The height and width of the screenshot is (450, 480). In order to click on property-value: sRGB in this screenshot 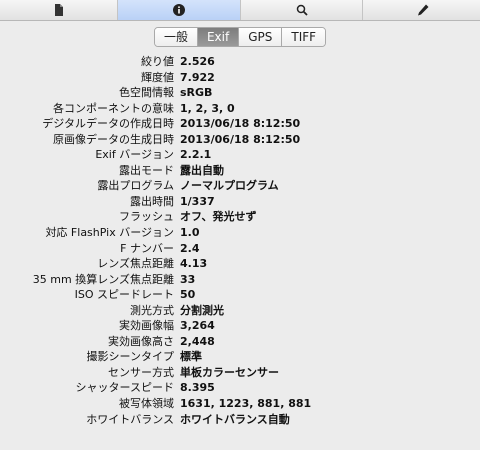, I will do `click(196, 93)`.